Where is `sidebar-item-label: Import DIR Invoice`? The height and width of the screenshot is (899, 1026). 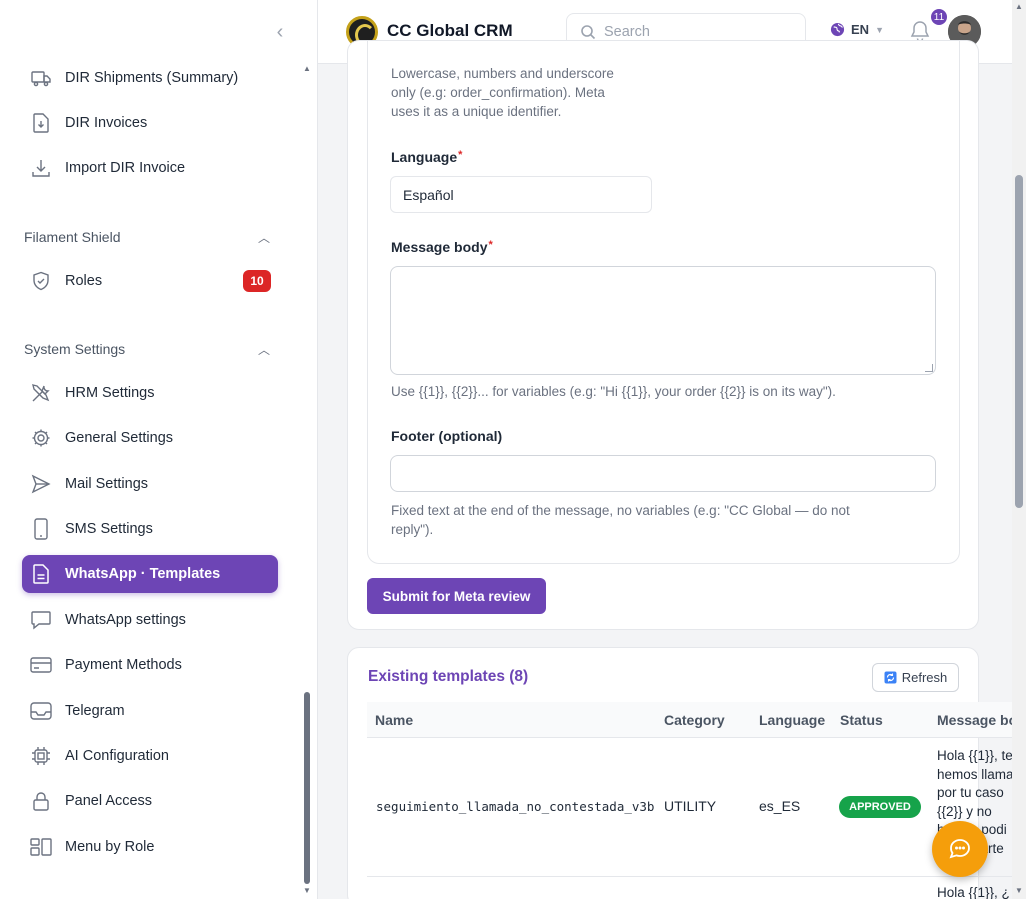
sidebar-item-label: Import DIR Invoice is located at coordinates (125, 168).